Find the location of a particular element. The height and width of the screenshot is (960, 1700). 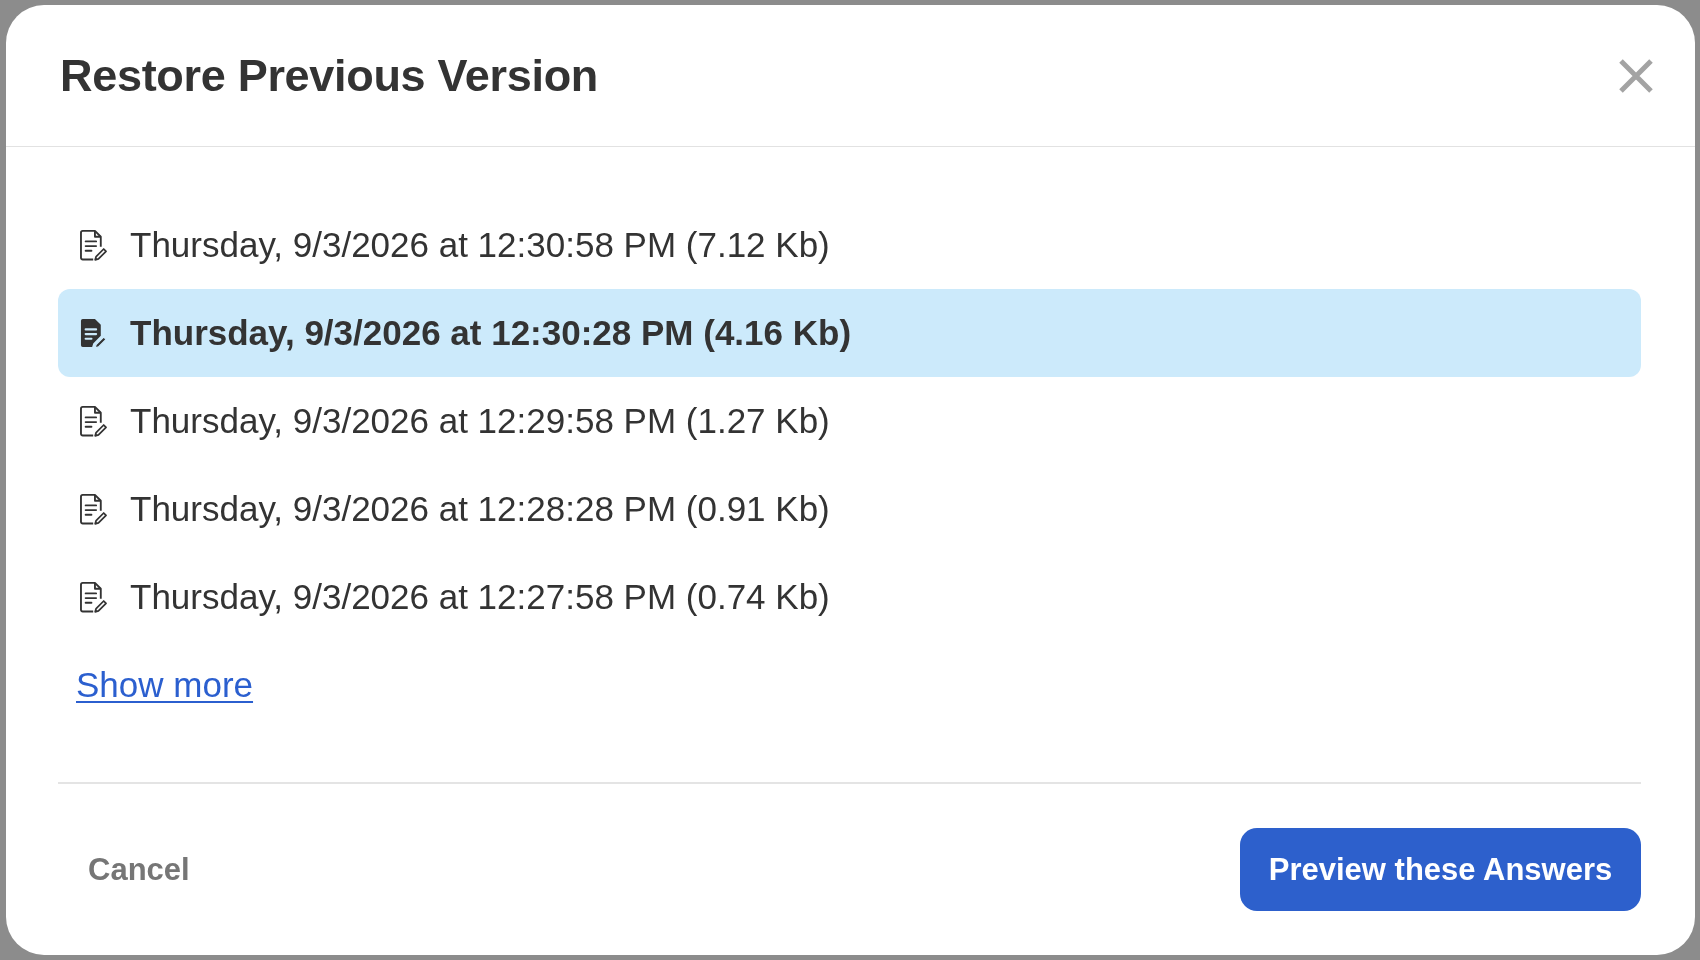

close-button is located at coordinates (1636, 75).